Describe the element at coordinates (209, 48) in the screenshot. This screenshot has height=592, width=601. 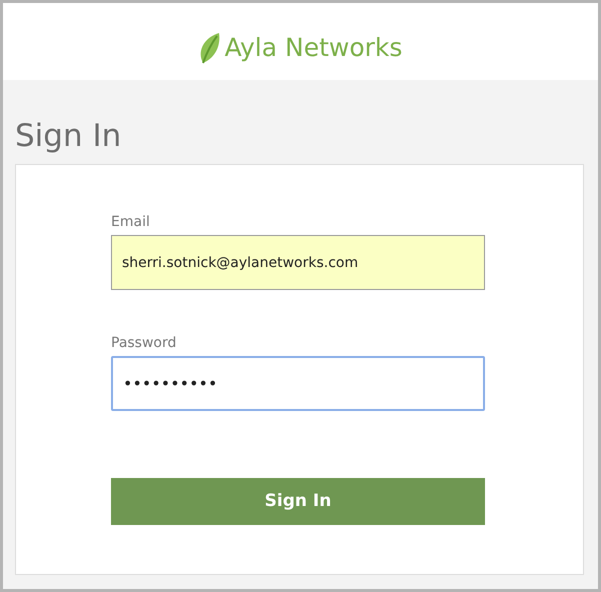
I see `leaf-icon` at that location.